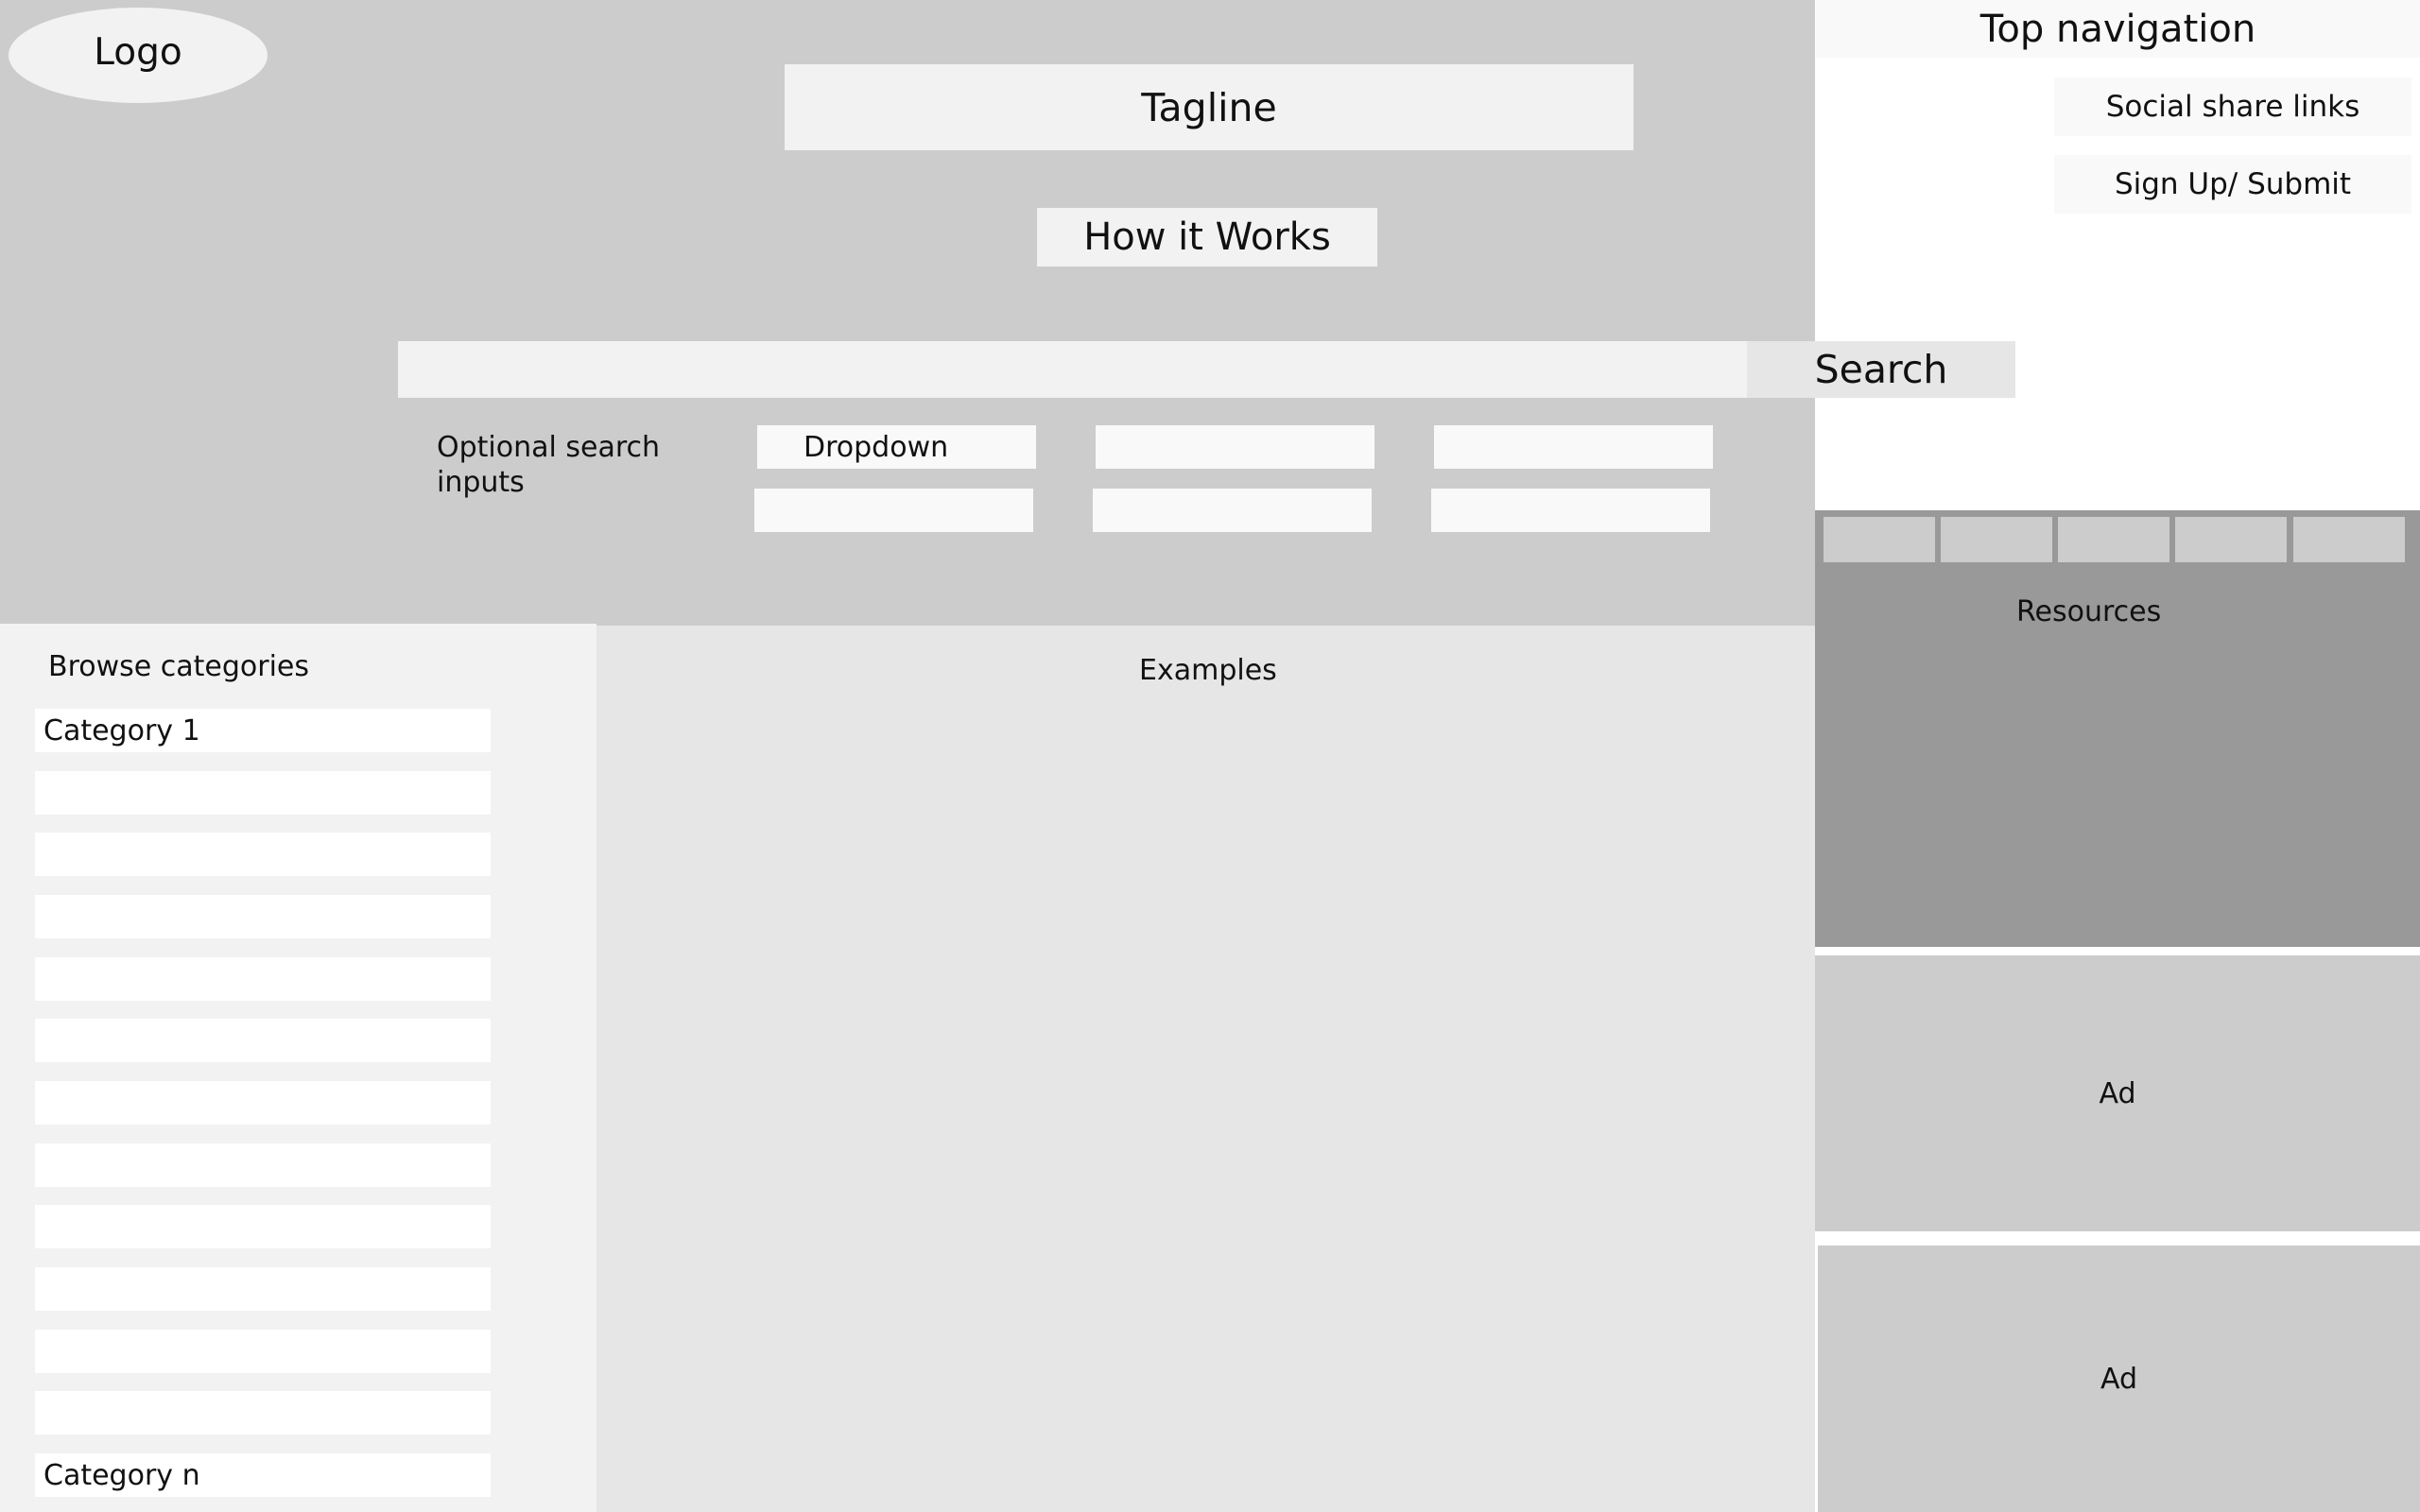  What do you see at coordinates (2232, 184) in the screenshot?
I see `signup-submit-button: Sign Up/ Submit` at bounding box center [2232, 184].